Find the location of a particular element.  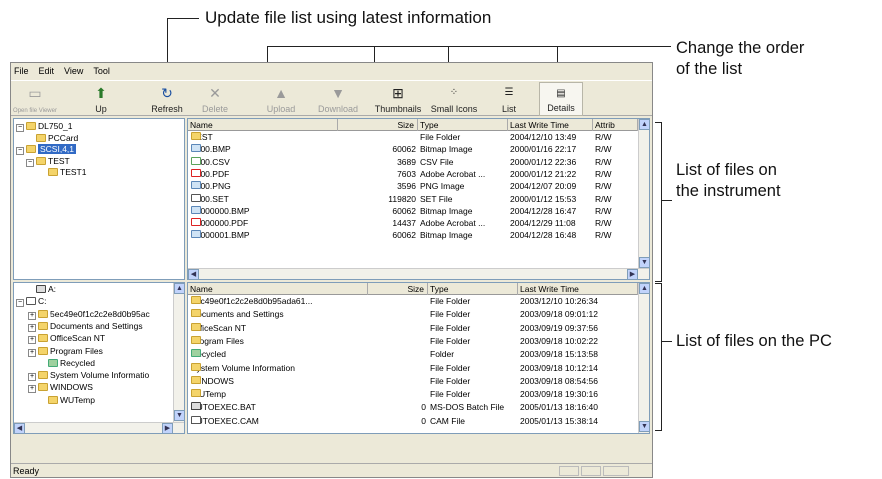

download-button: ▼ Download is located at coordinates (338, 99).